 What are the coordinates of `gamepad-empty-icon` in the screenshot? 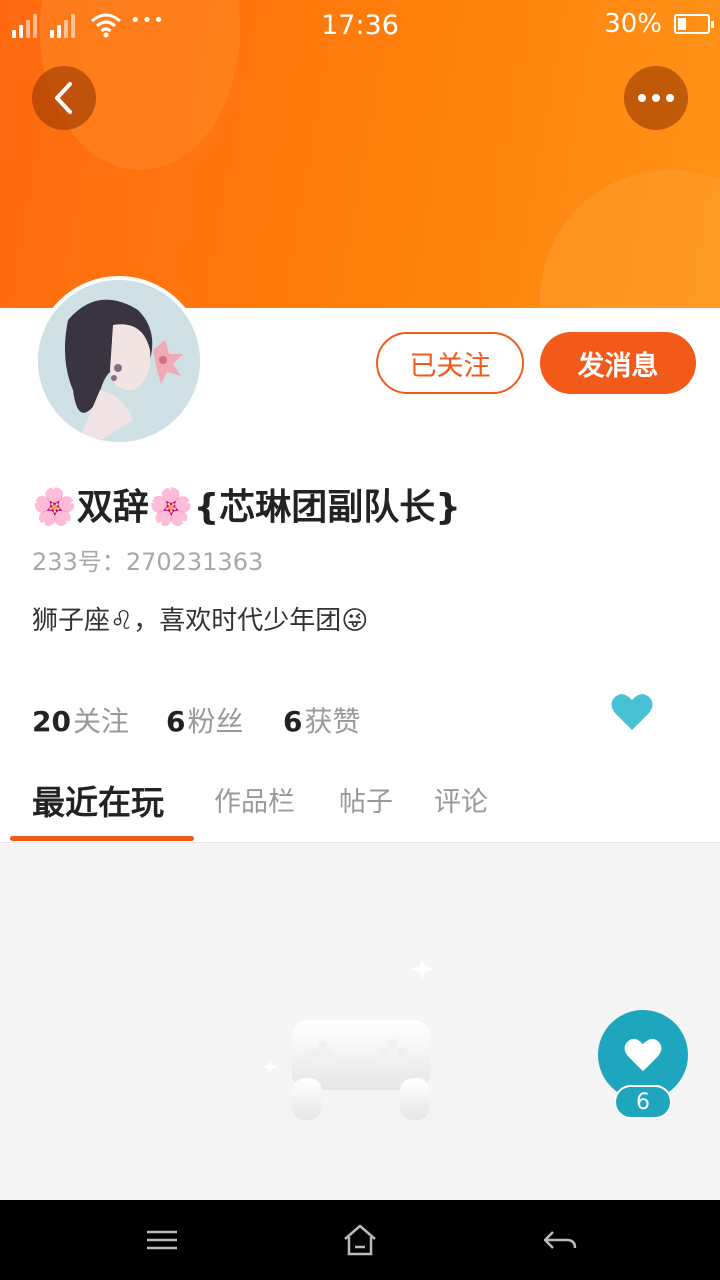 It's located at (348, 1039).